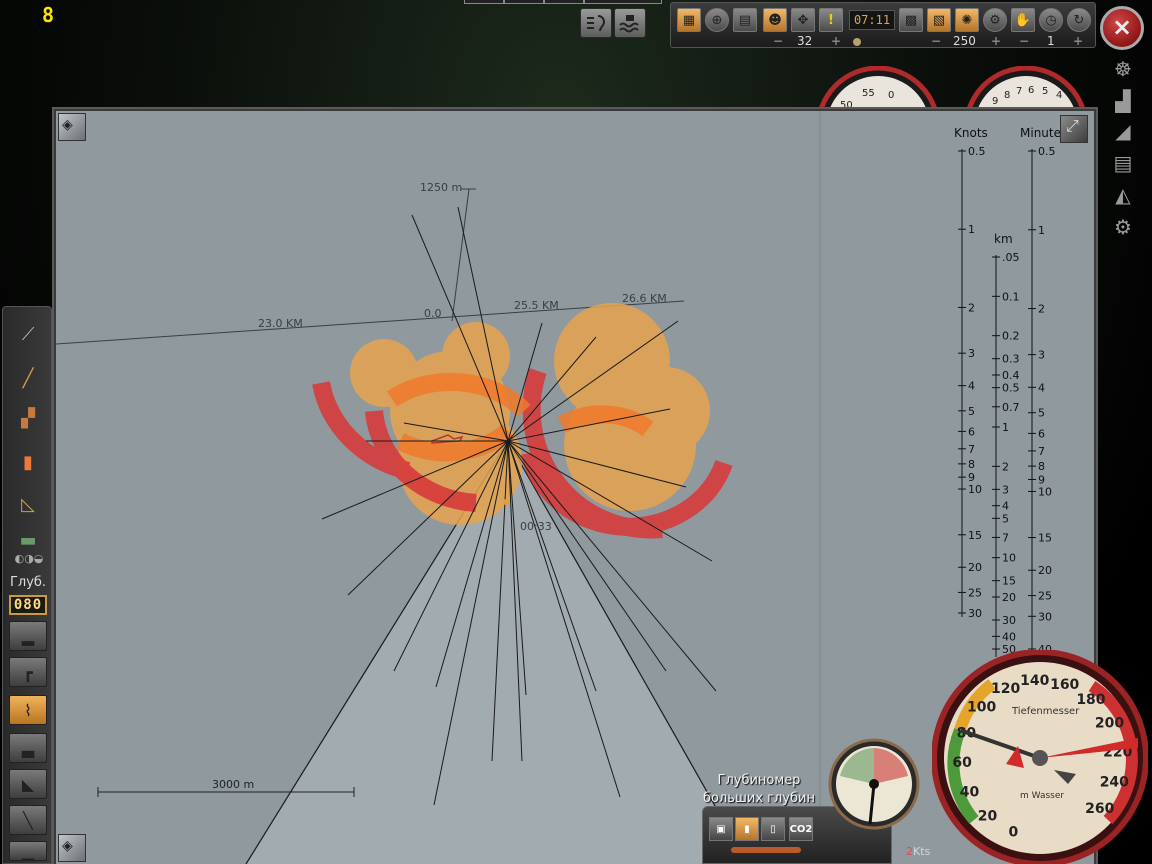 The image size is (1152, 864). Describe the element at coordinates (975, 613) in the screenshot. I see `knots-tick-label: 30` at that location.